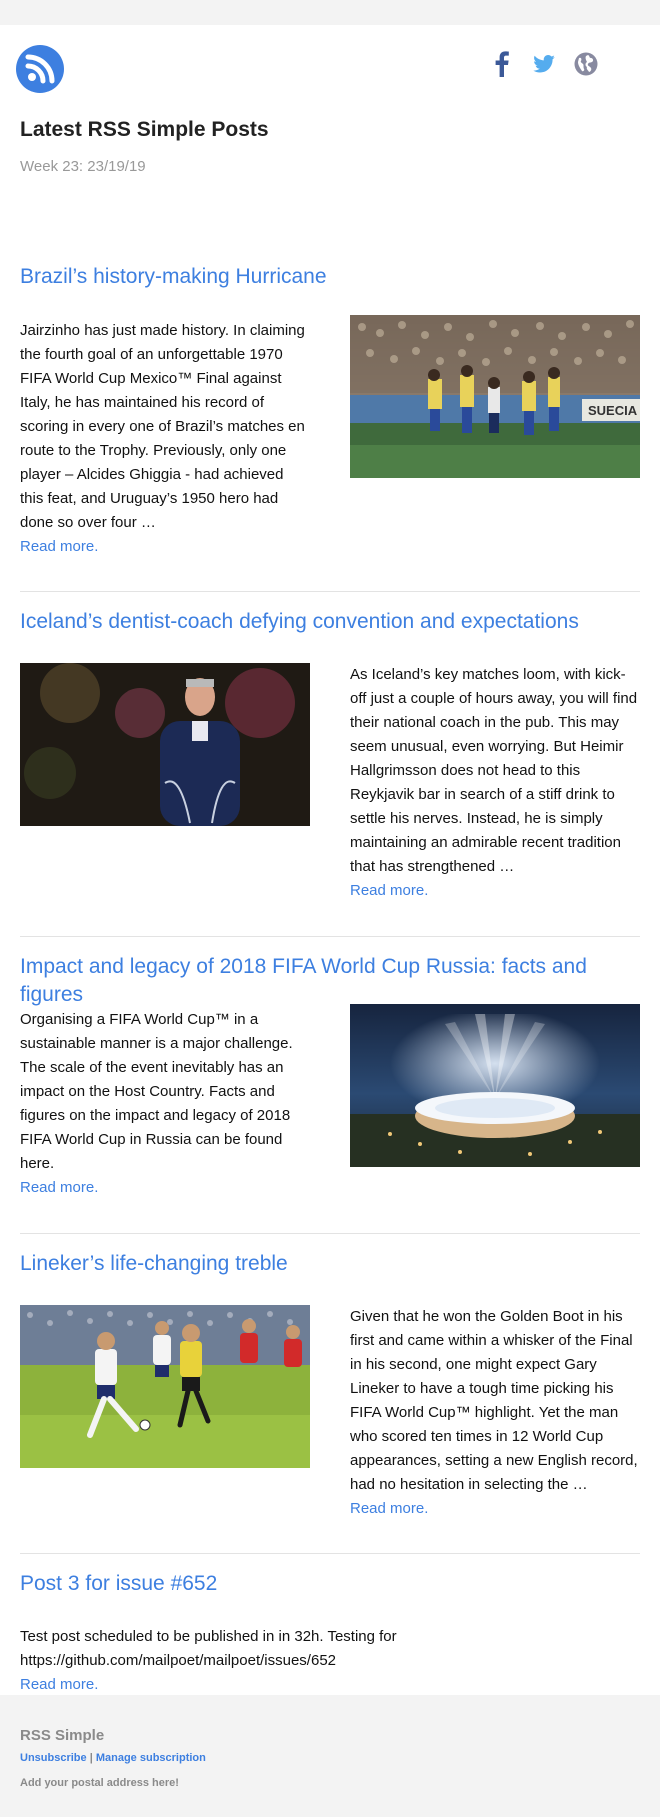 Image resolution: width=660 pixels, height=1817 pixels. What do you see at coordinates (118, 1584) in the screenshot?
I see `post-title-link: Post 3 for issue #652` at bounding box center [118, 1584].